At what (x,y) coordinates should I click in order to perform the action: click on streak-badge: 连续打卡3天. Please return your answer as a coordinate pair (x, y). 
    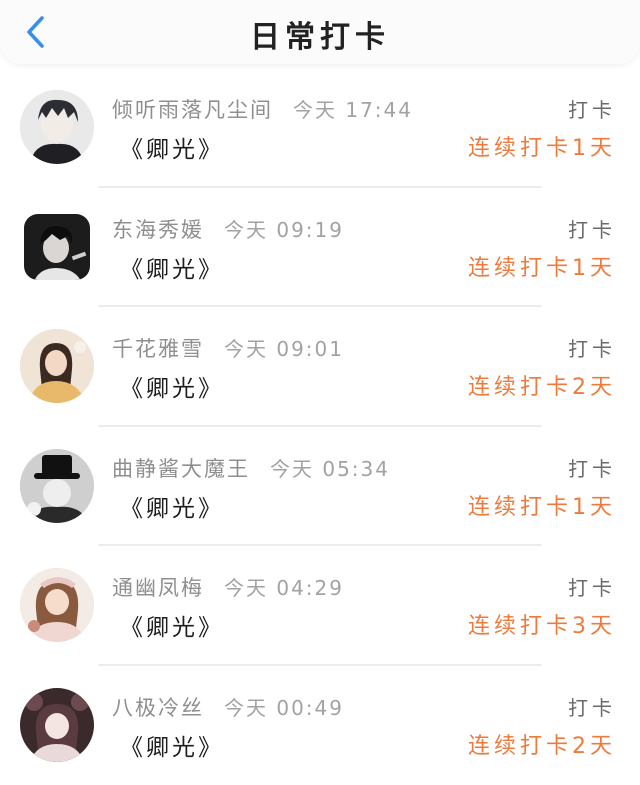
    Looking at the image, I should click on (542, 624).